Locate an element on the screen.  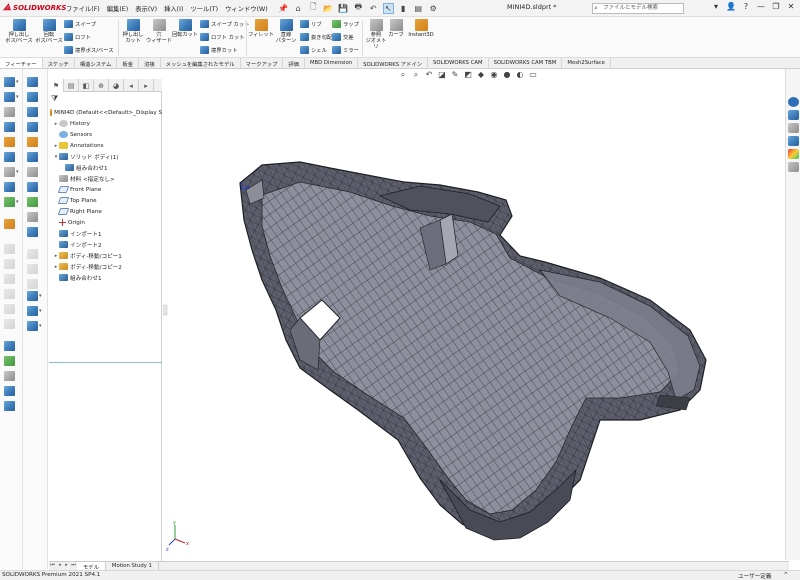
tab-structure-system: 構造システム is located at coordinates (96, 63).